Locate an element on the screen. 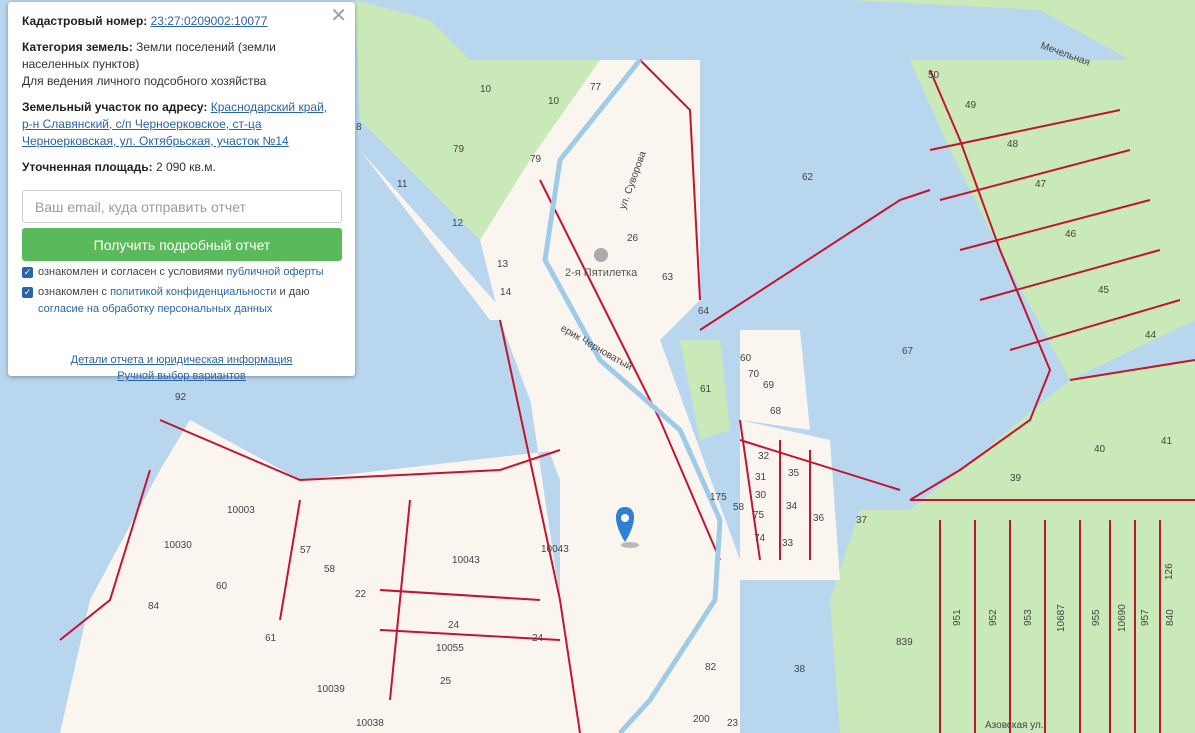 Image resolution: width=1195 pixels, height=733 pixels. parcel-number: 63 is located at coordinates (668, 277).